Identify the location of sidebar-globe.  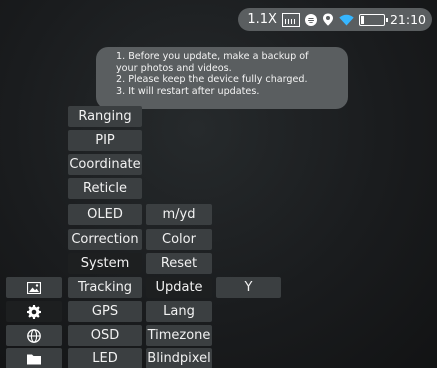
(34, 335).